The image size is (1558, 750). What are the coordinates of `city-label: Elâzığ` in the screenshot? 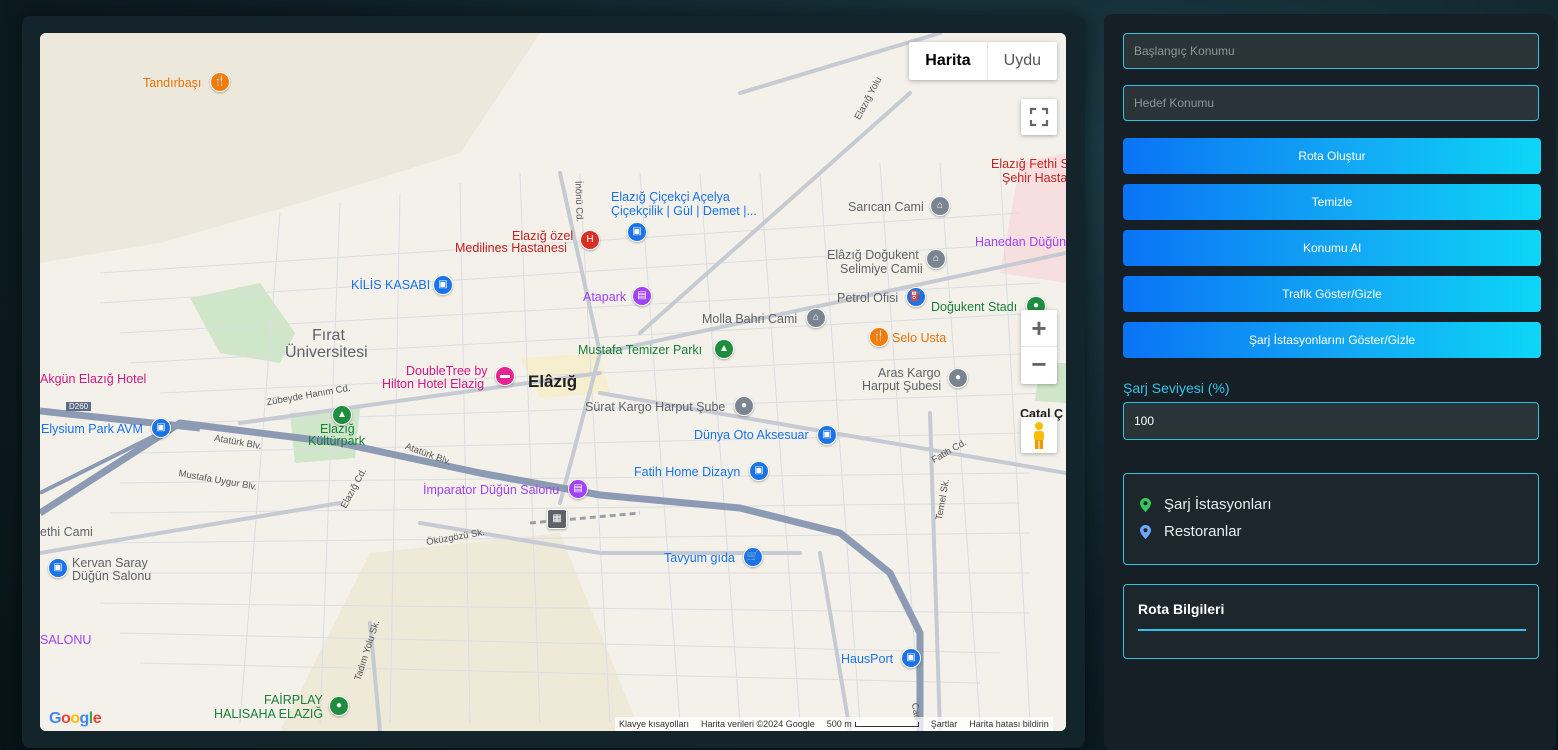 It's located at (553, 381).